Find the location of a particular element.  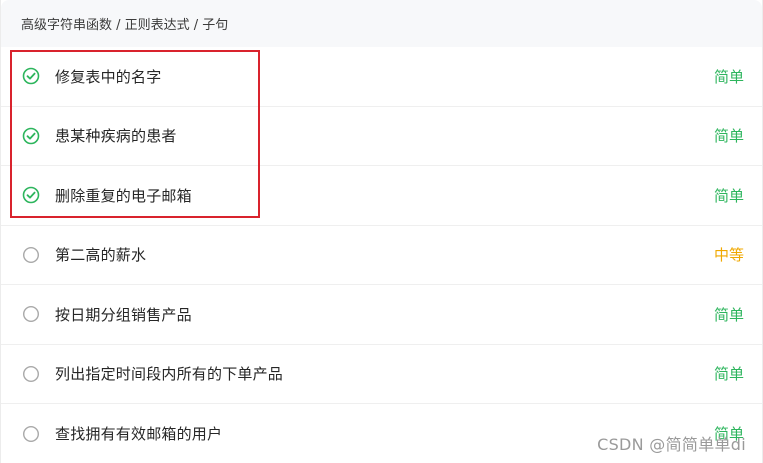

problem-title: 删除重复的电子邮箱 is located at coordinates (123, 195).